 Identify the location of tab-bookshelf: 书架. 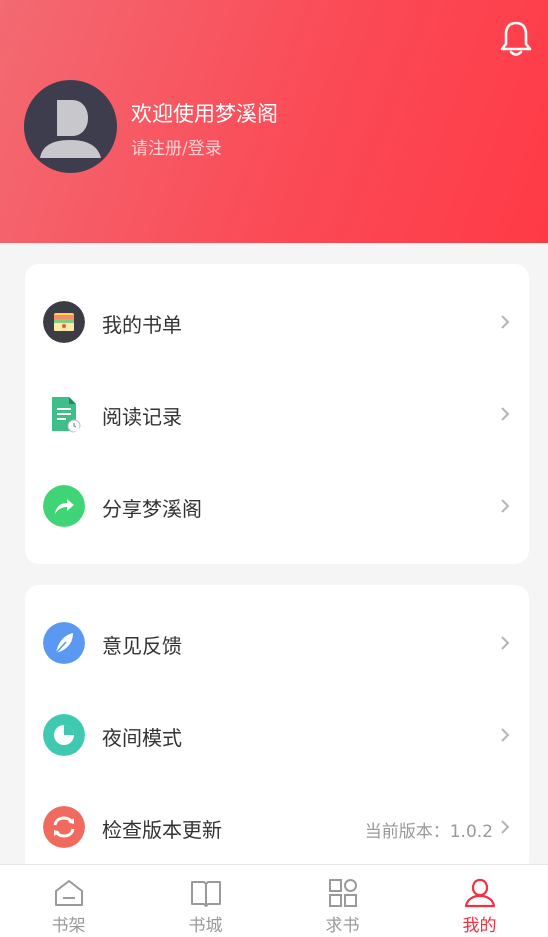
(68, 901).